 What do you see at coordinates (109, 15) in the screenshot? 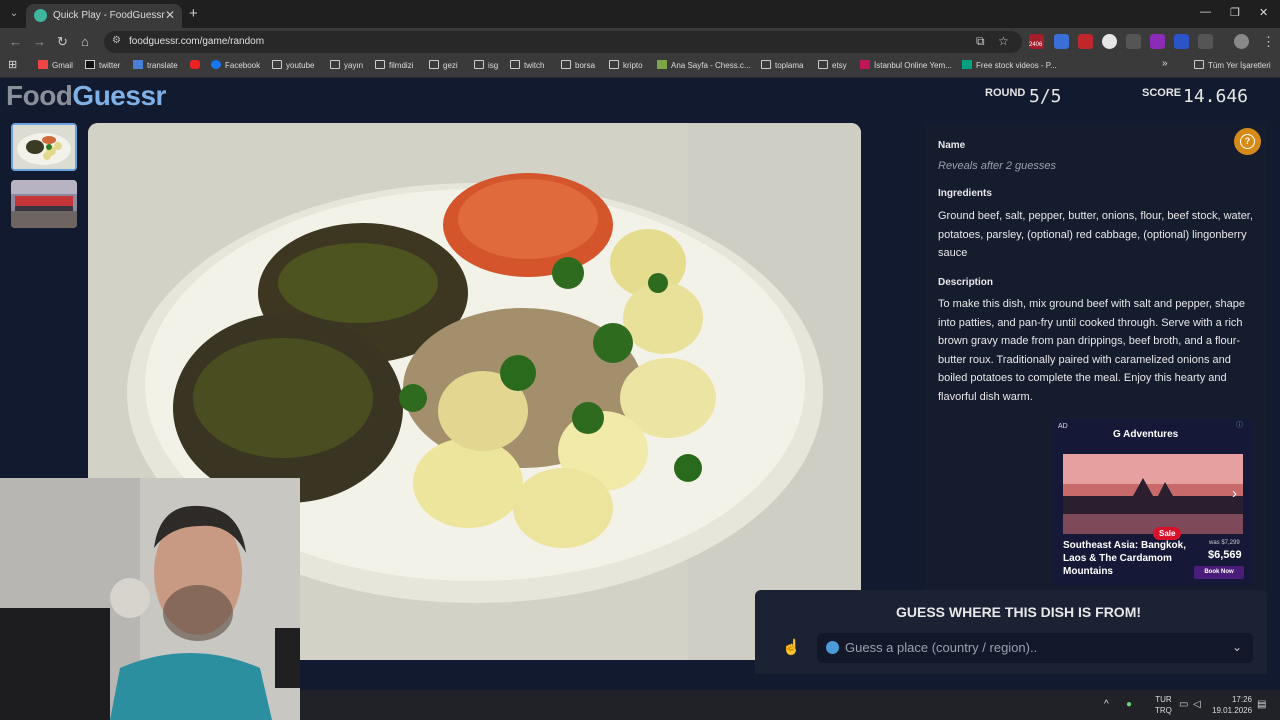
I see `tab-title: Quick Play - FoodGuessr | Food` at bounding box center [109, 15].